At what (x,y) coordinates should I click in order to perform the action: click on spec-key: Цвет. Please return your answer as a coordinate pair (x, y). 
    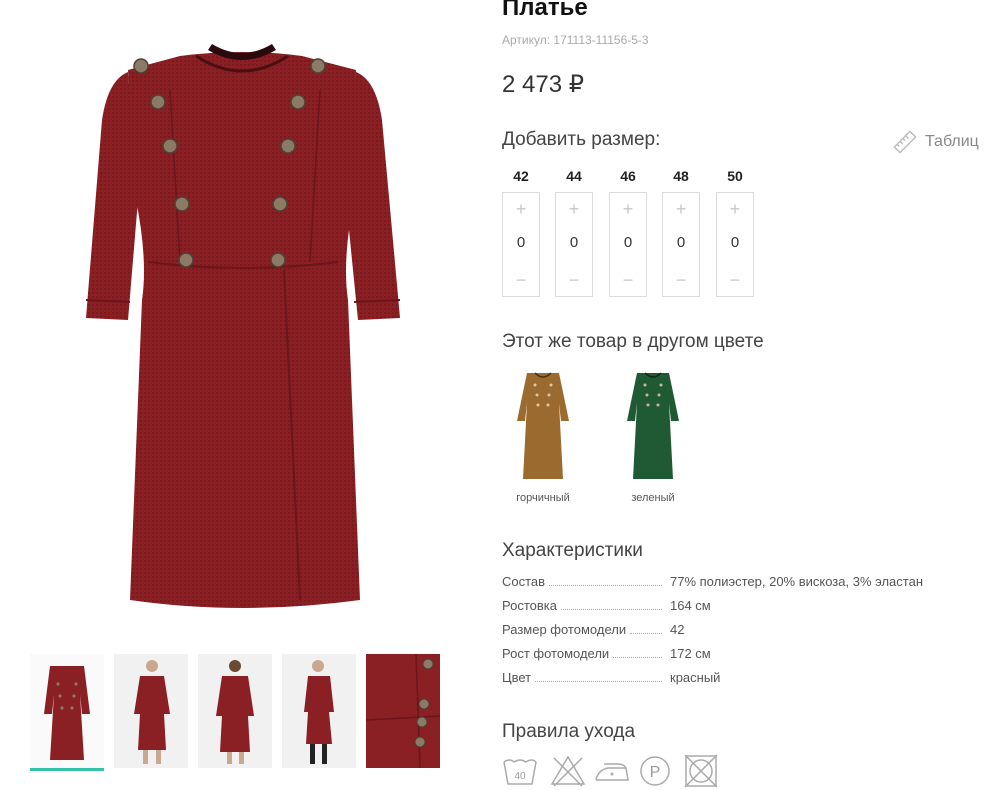
    Looking at the image, I should click on (517, 677).